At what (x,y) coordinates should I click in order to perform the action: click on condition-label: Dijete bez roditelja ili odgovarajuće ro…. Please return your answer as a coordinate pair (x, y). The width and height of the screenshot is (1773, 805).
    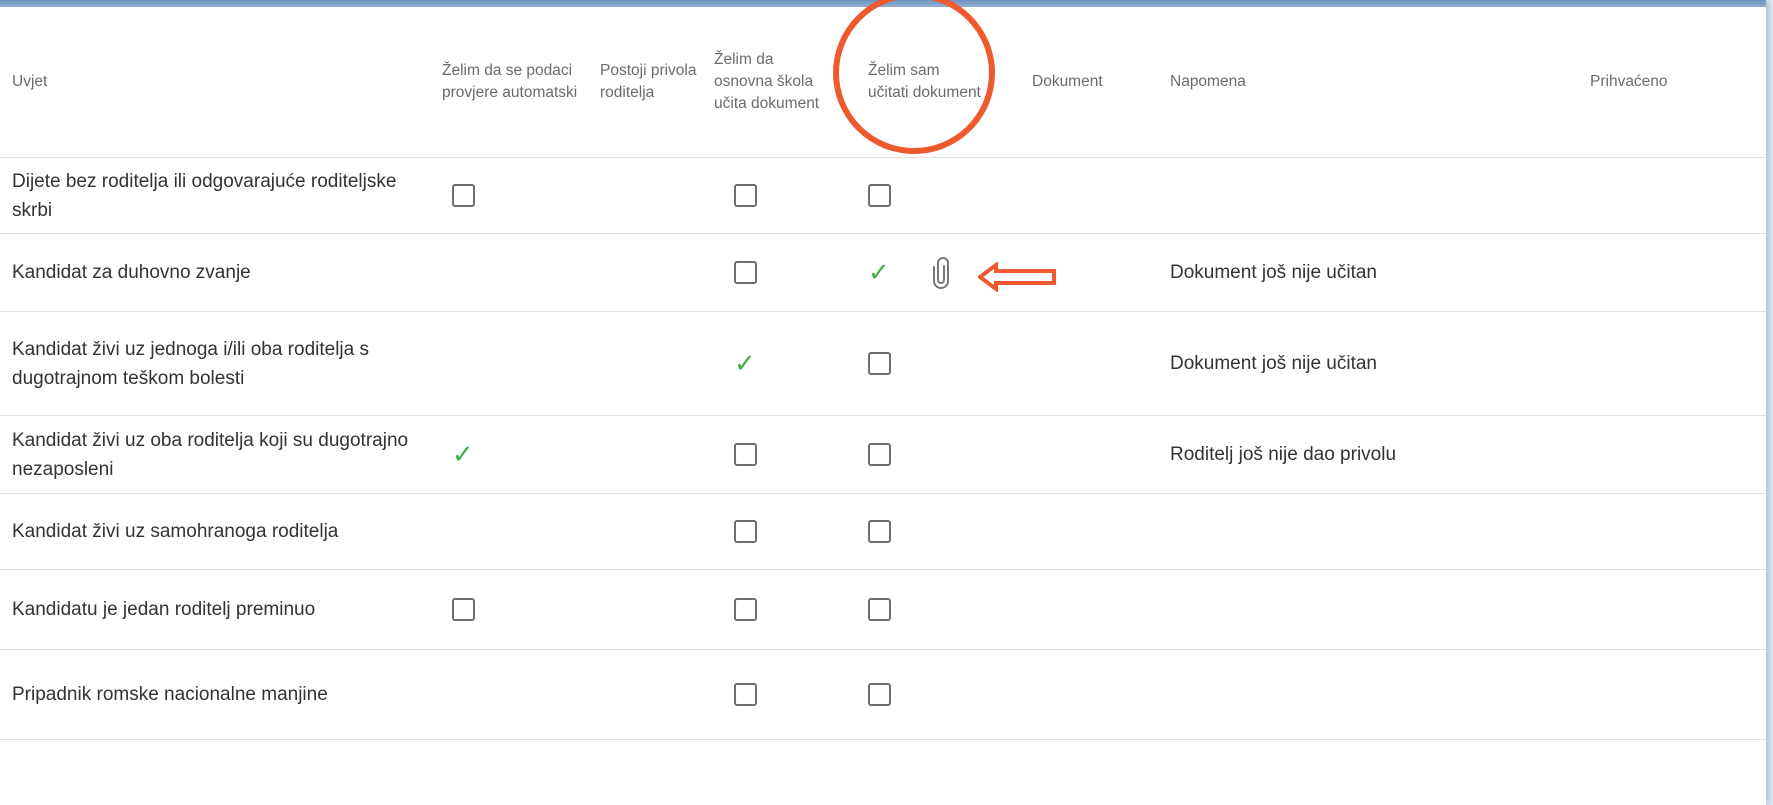
    Looking at the image, I should click on (219, 195).